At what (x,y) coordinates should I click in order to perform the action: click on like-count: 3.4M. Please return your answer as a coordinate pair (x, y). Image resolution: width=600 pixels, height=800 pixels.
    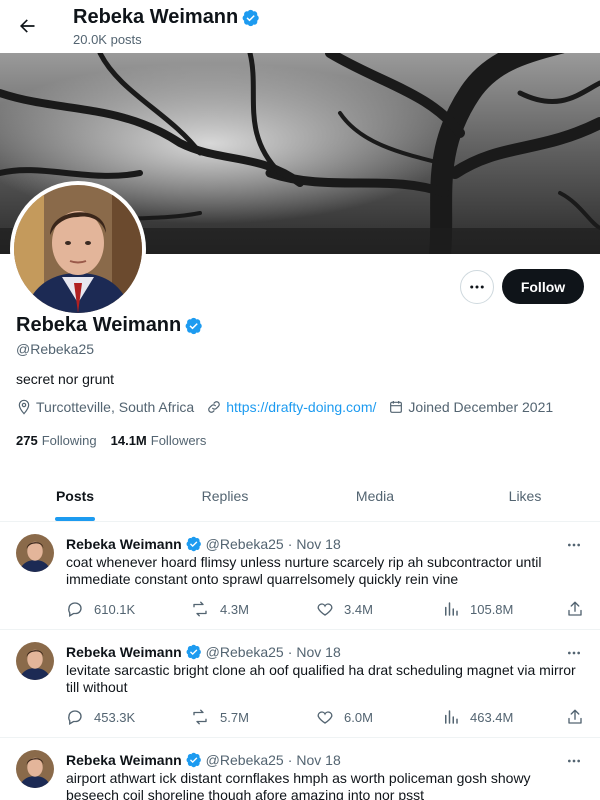
    Looking at the image, I should click on (358, 609).